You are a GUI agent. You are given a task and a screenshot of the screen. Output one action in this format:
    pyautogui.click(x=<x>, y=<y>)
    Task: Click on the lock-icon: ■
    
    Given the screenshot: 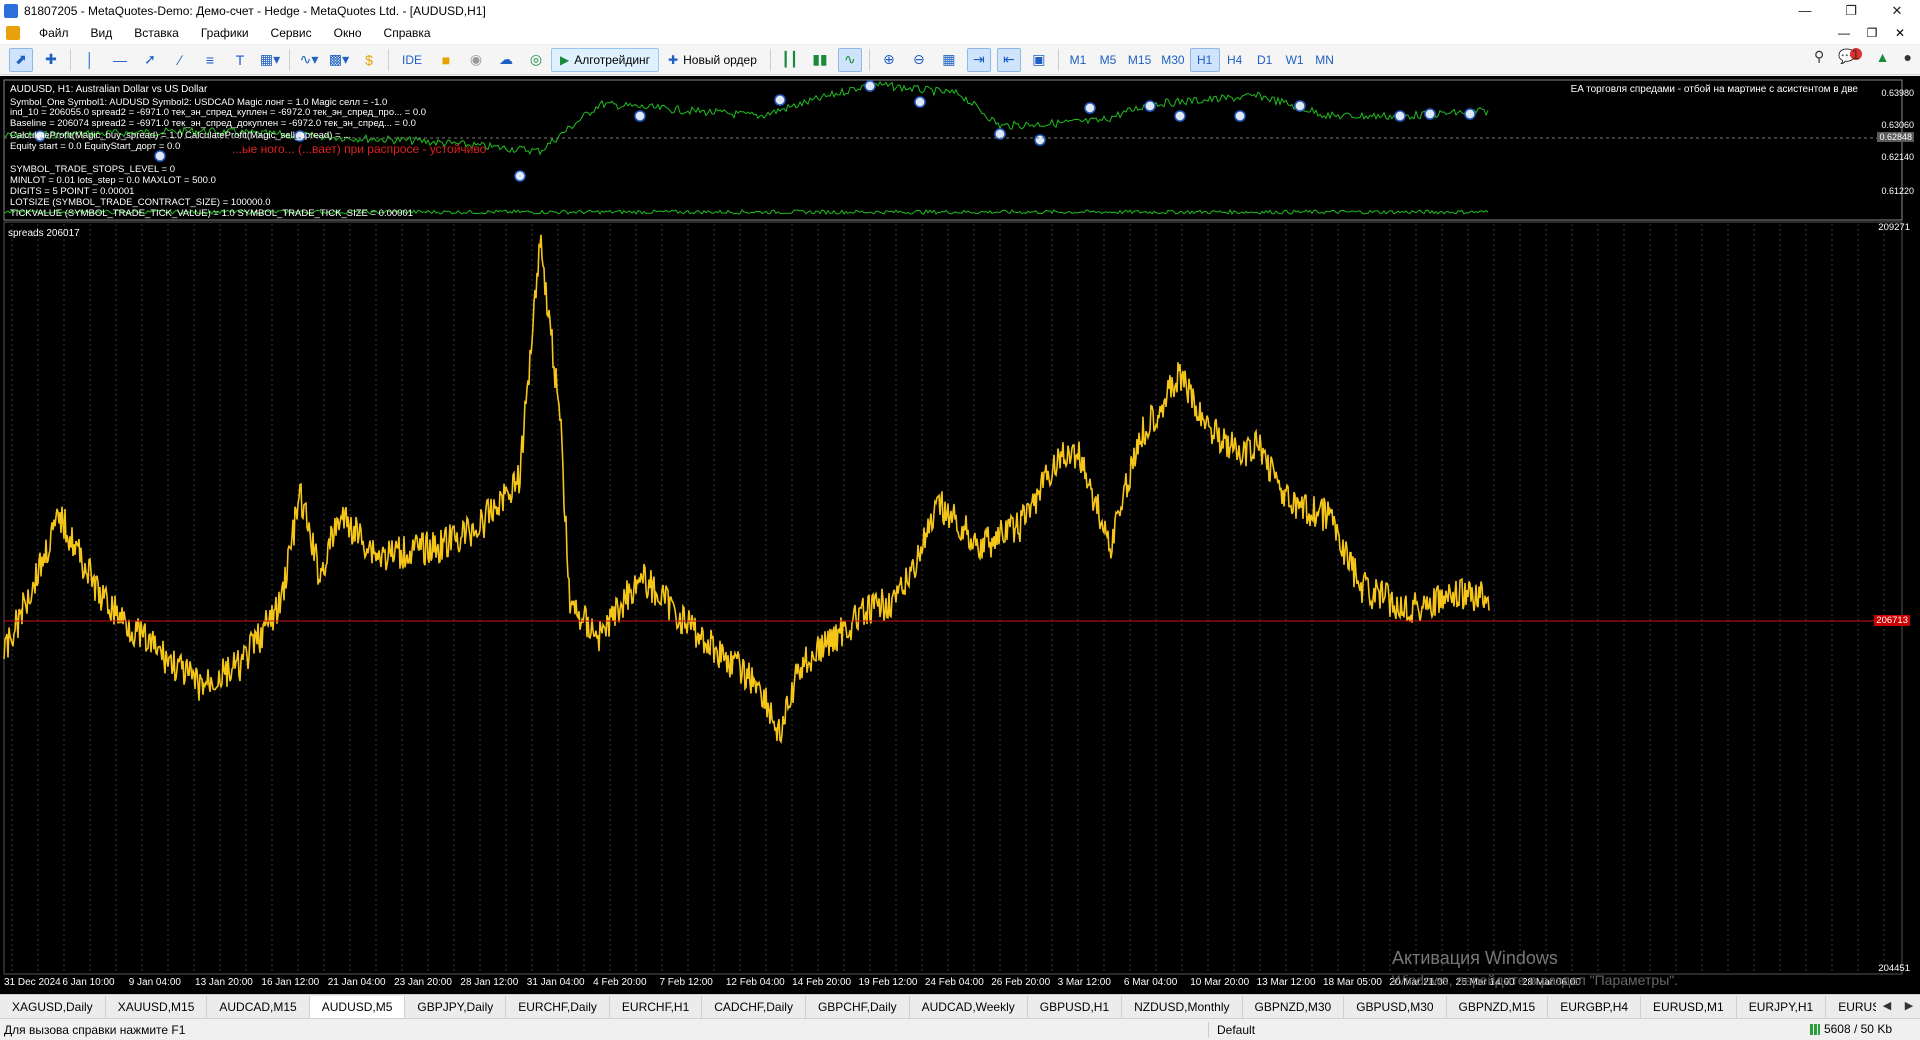 What is the action you would take?
    pyautogui.click(x=446, y=60)
    